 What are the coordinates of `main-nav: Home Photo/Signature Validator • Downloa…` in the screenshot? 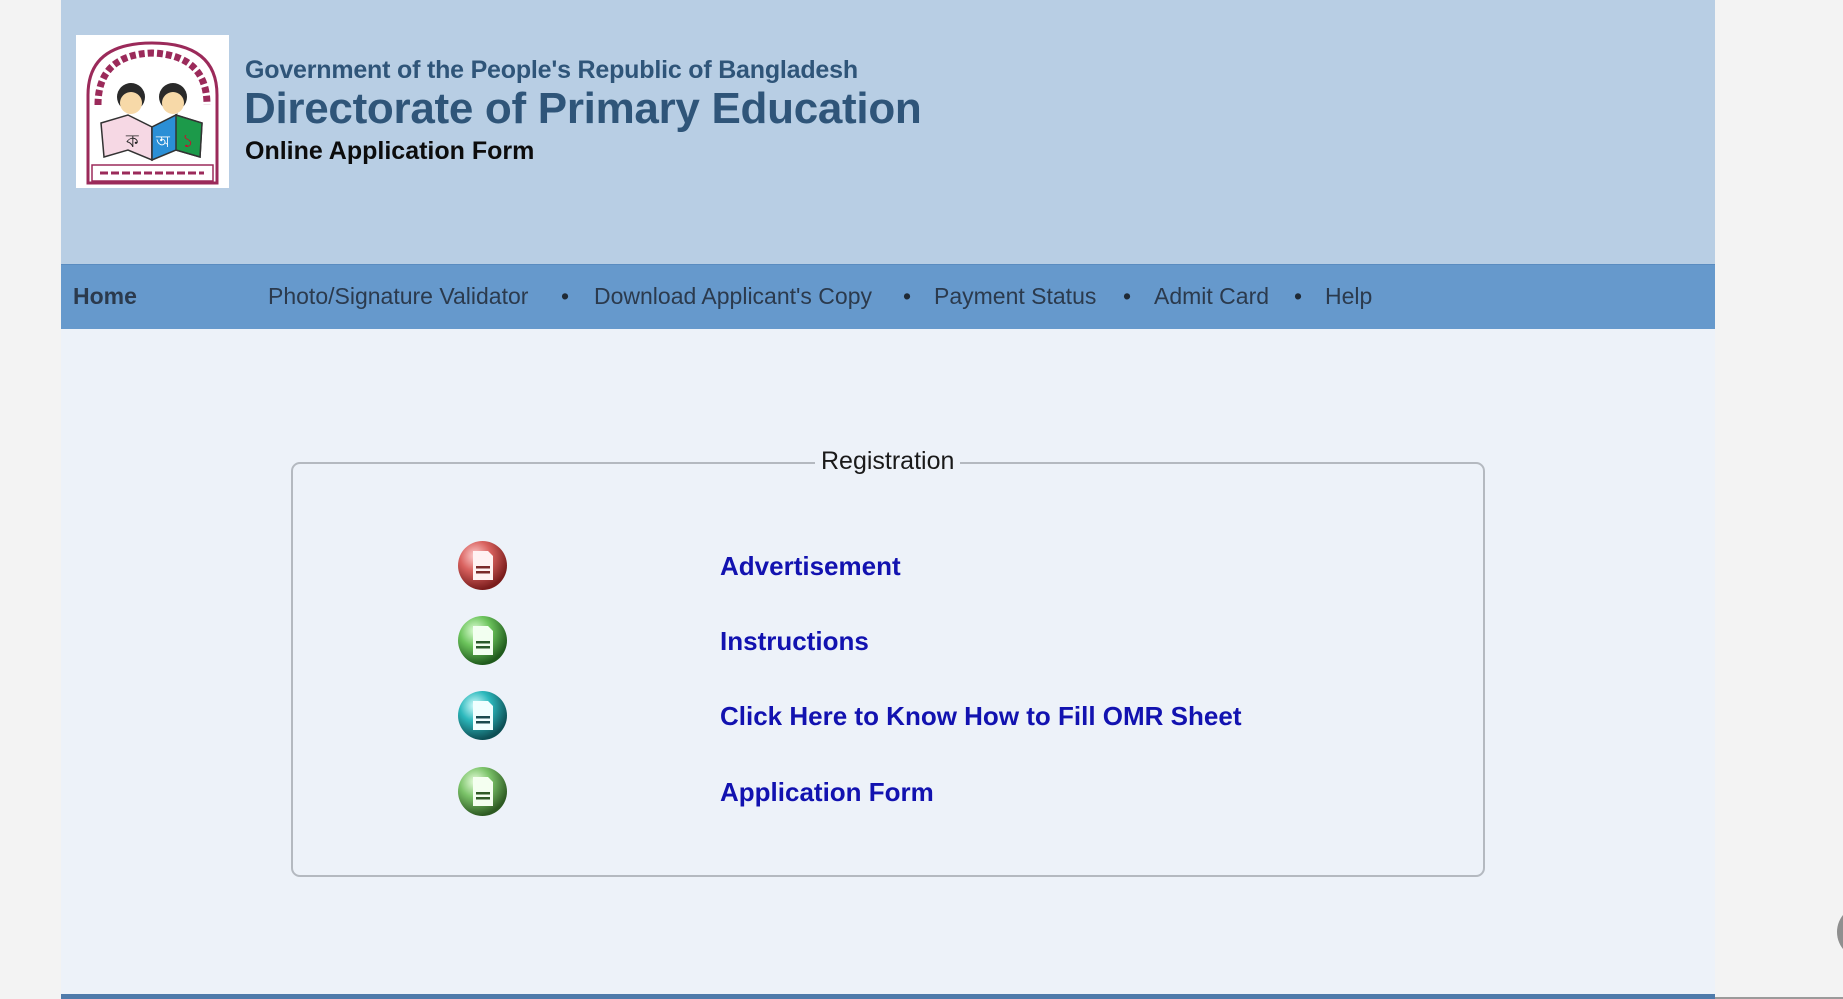 It's located at (888, 296).